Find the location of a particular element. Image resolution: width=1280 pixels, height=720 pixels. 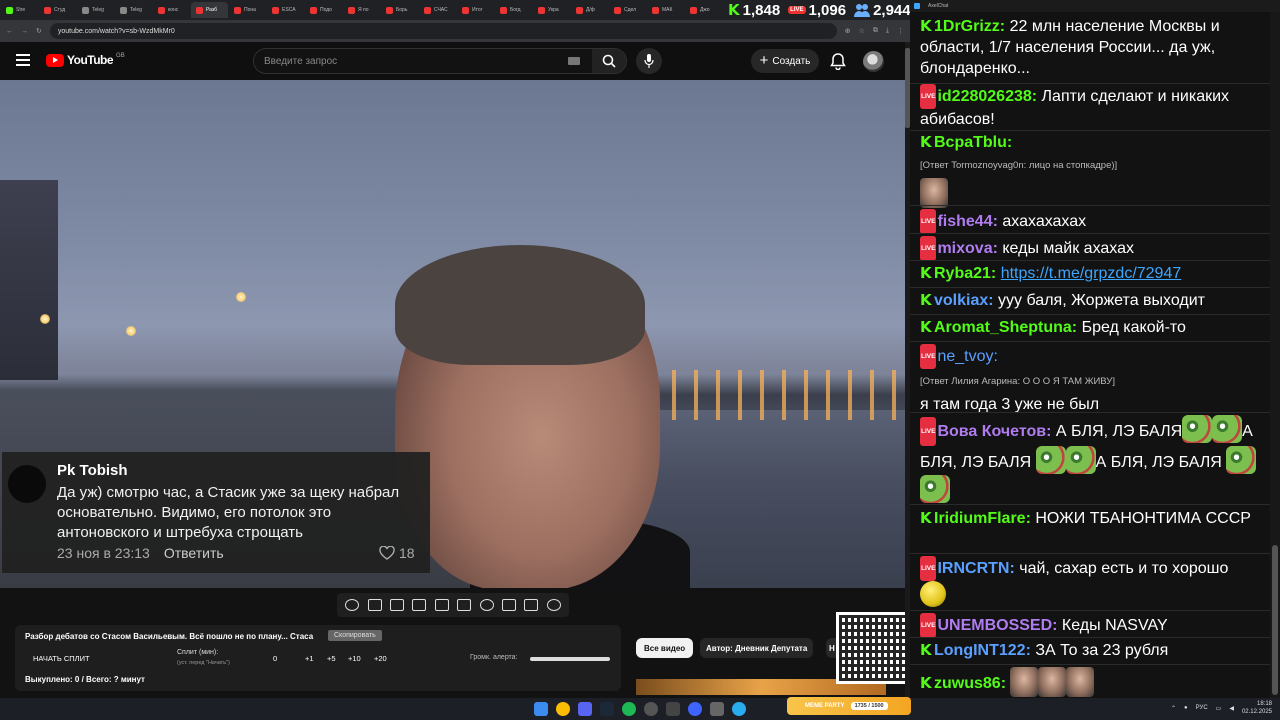

youtube-logo: YouTube GB is located at coordinates (85, 60).